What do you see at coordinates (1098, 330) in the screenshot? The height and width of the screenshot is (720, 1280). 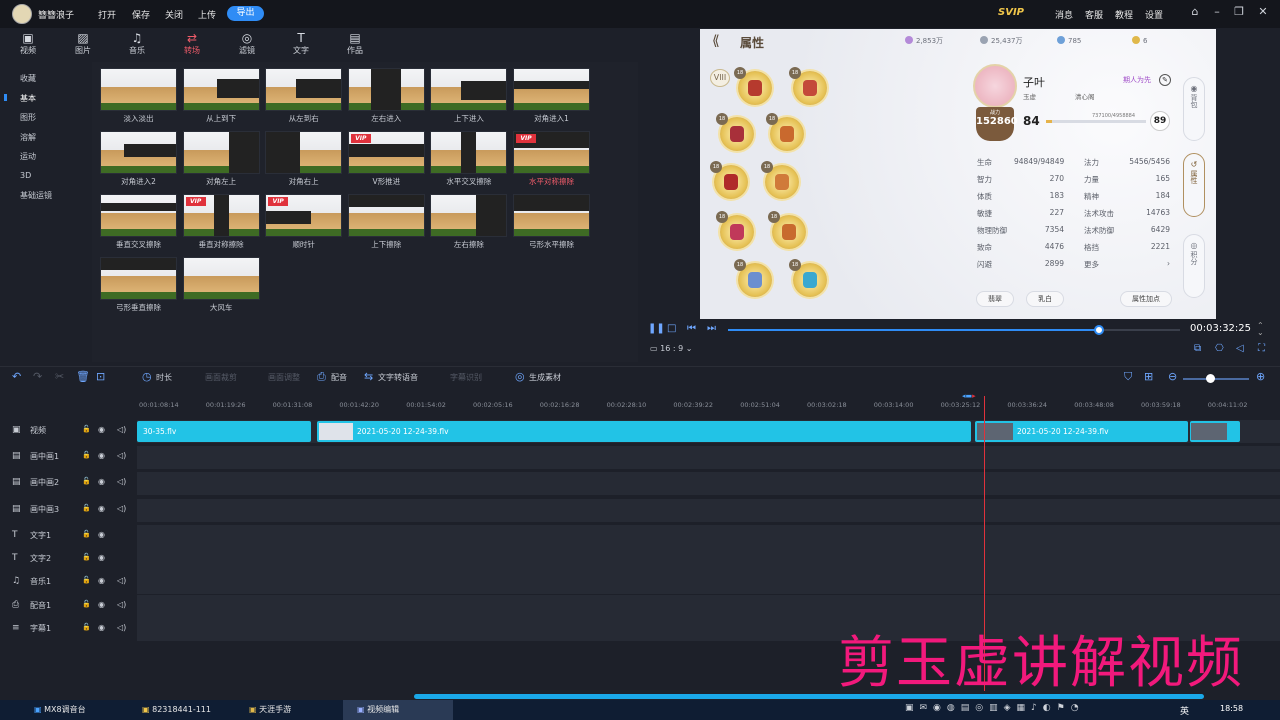 I see `playback-knob` at bounding box center [1098, 330].